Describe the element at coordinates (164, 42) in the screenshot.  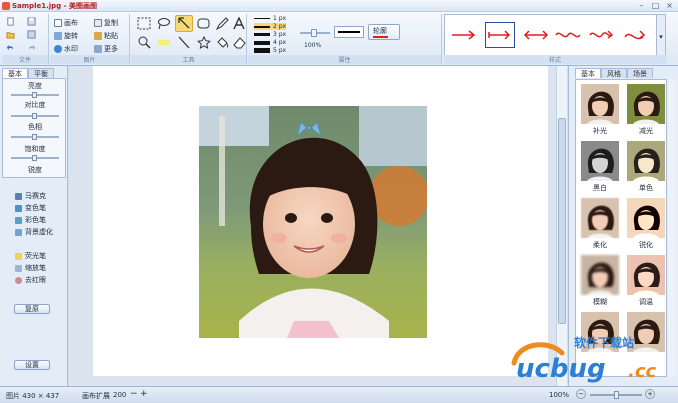
I see `highlight-tool` at that location.